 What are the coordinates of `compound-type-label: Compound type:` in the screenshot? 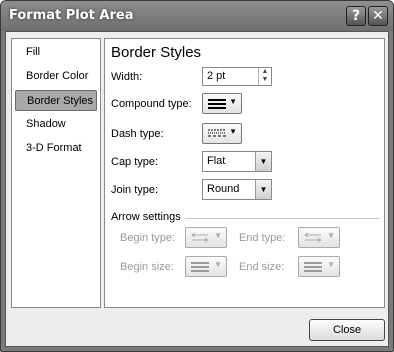 It's located at (151, 104).